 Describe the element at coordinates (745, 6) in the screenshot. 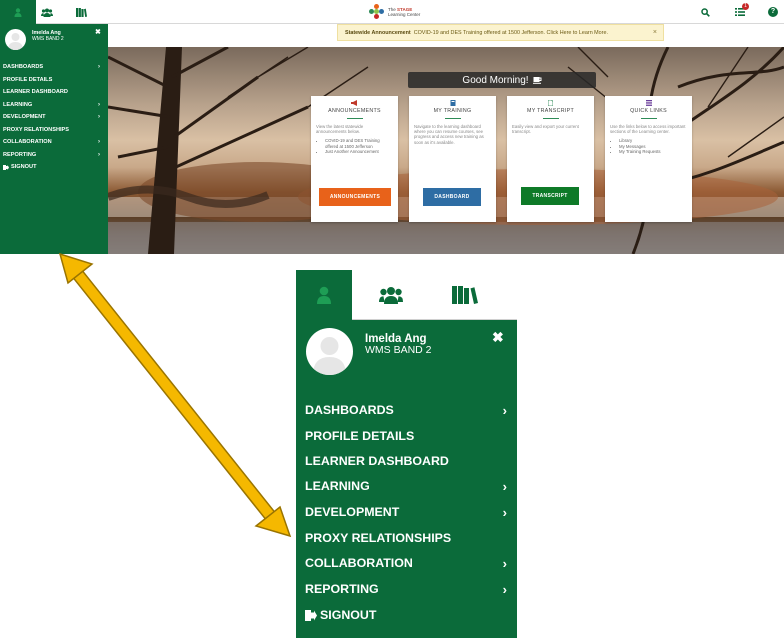

I see `notification-badge: 1` at that location.